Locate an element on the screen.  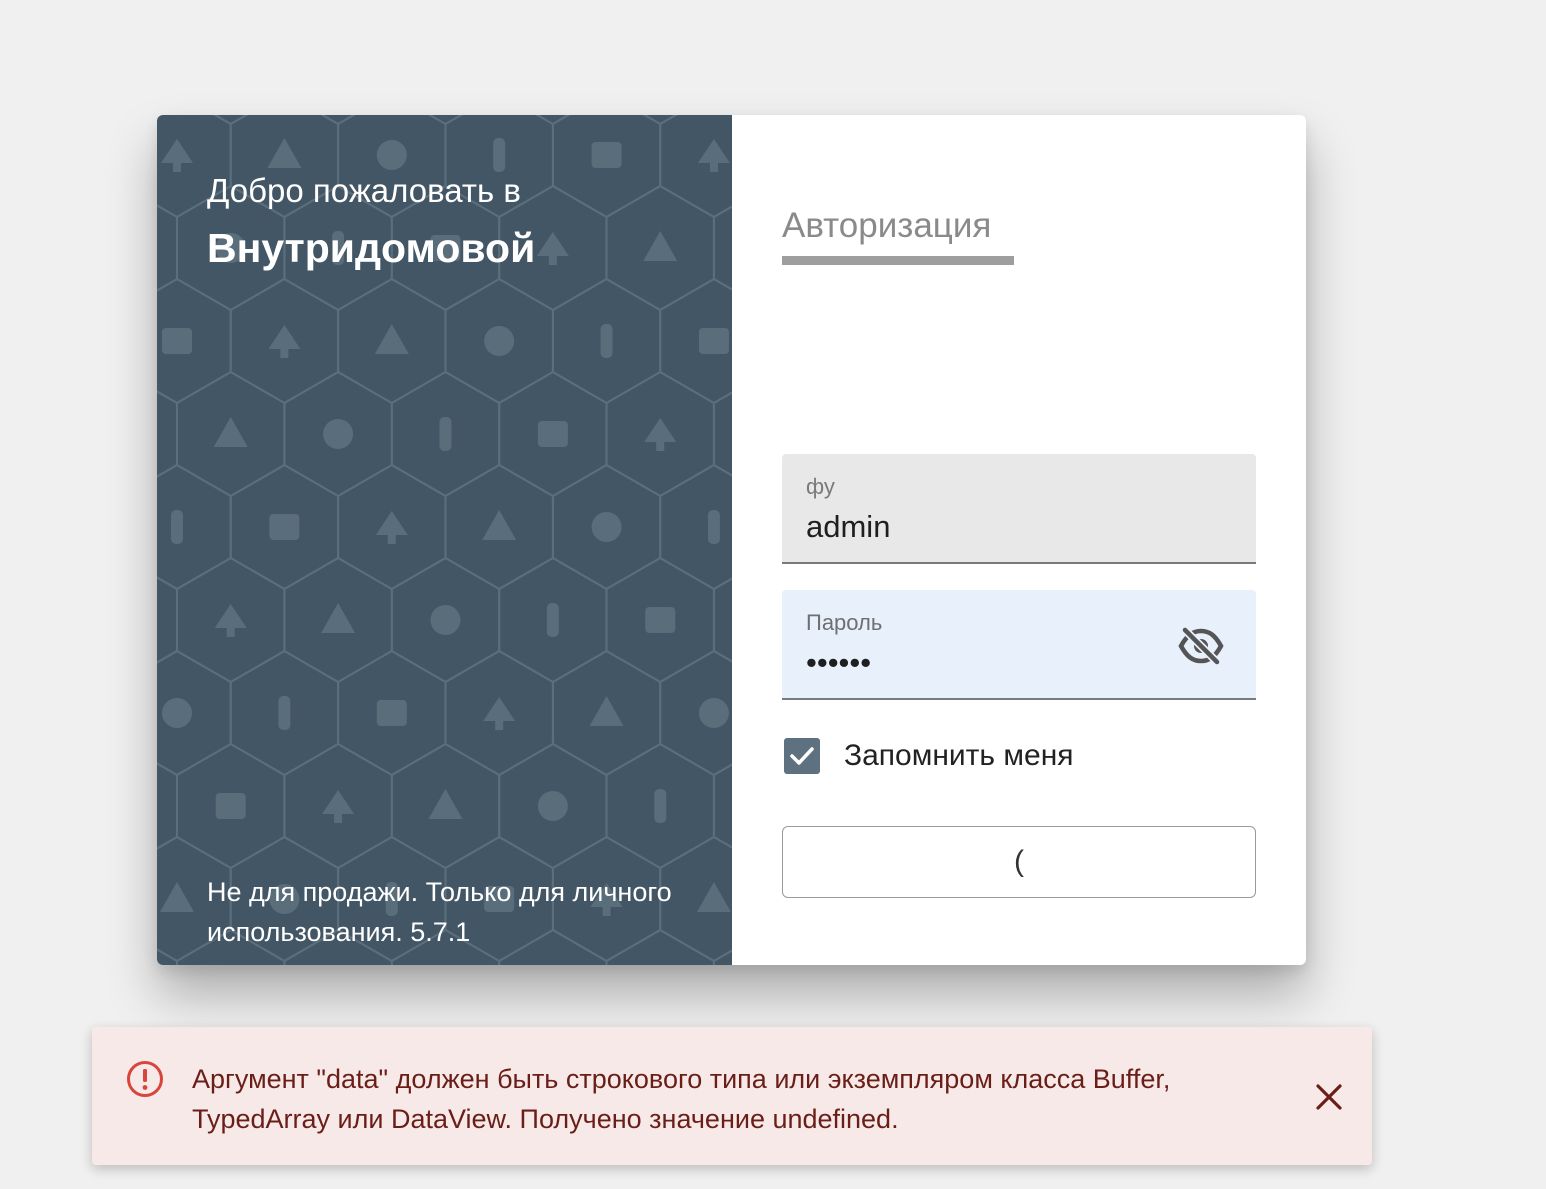
remember-checkbox is located at coordinates (802, 756).